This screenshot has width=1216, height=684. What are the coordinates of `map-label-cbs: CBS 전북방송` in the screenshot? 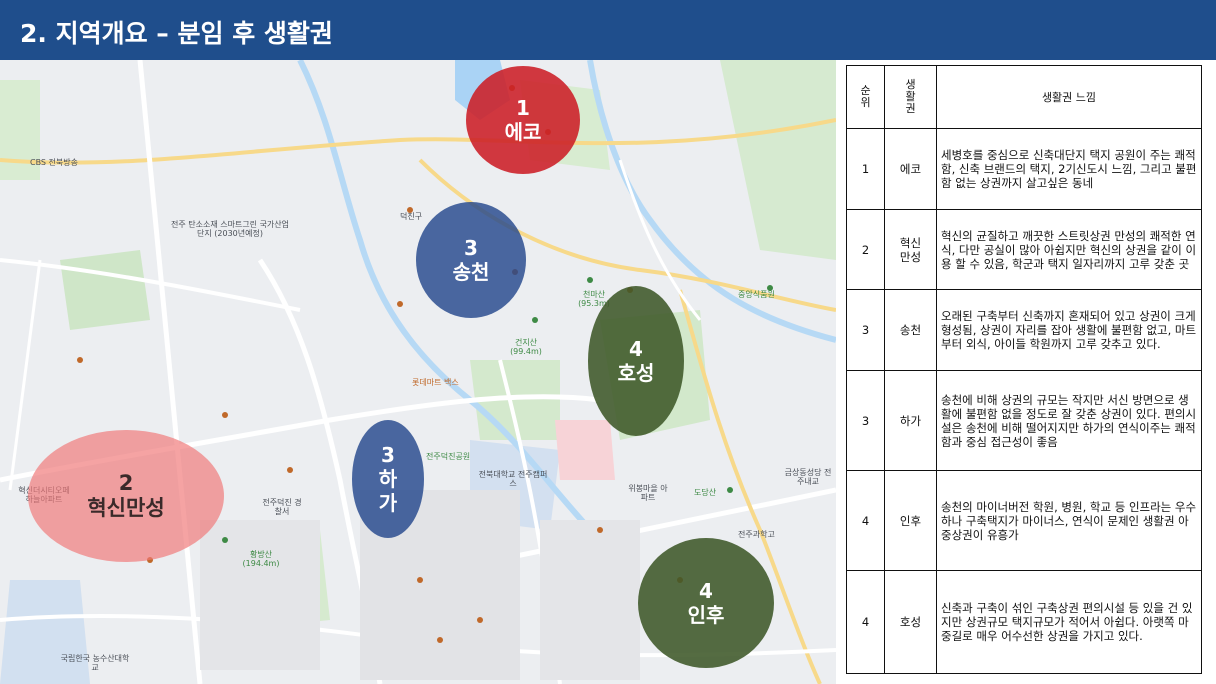 It's located at (54, 162).